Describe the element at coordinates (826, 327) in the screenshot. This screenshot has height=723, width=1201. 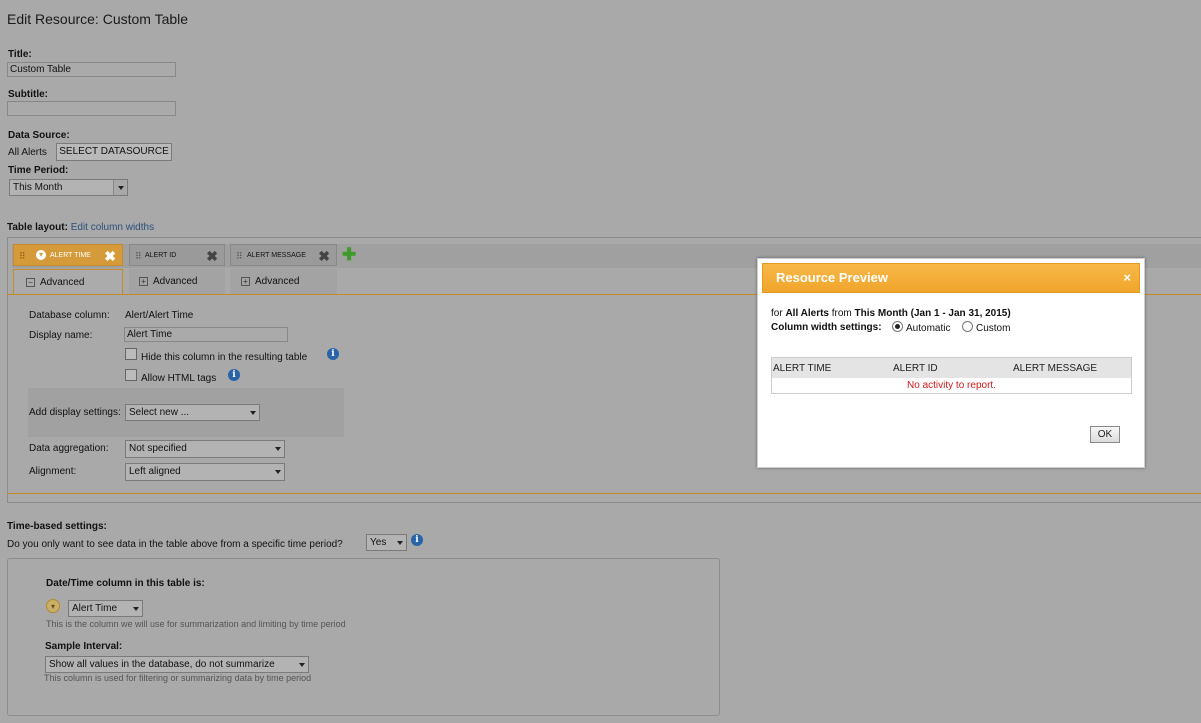
I see `column-width-label: Column width settings:` at that location.